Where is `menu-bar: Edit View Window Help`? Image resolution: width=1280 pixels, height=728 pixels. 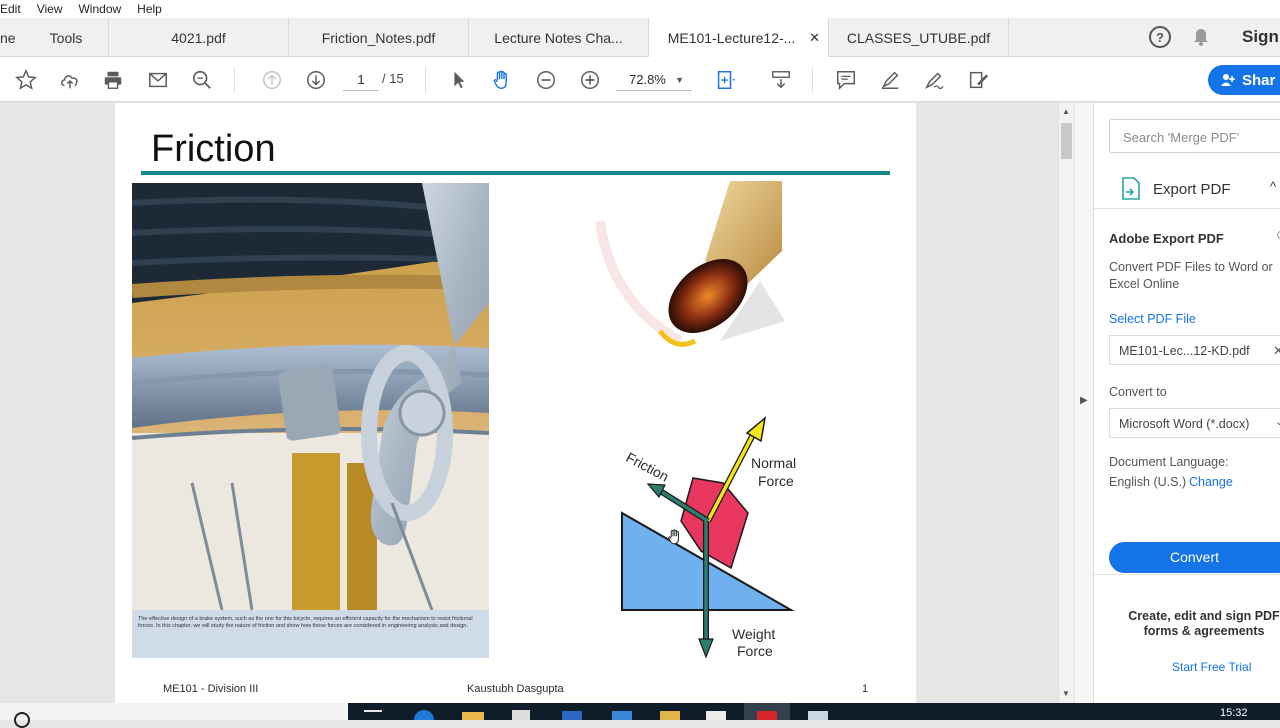 menu-bar: Edit View Window Help is located at coordinates (640, 9).